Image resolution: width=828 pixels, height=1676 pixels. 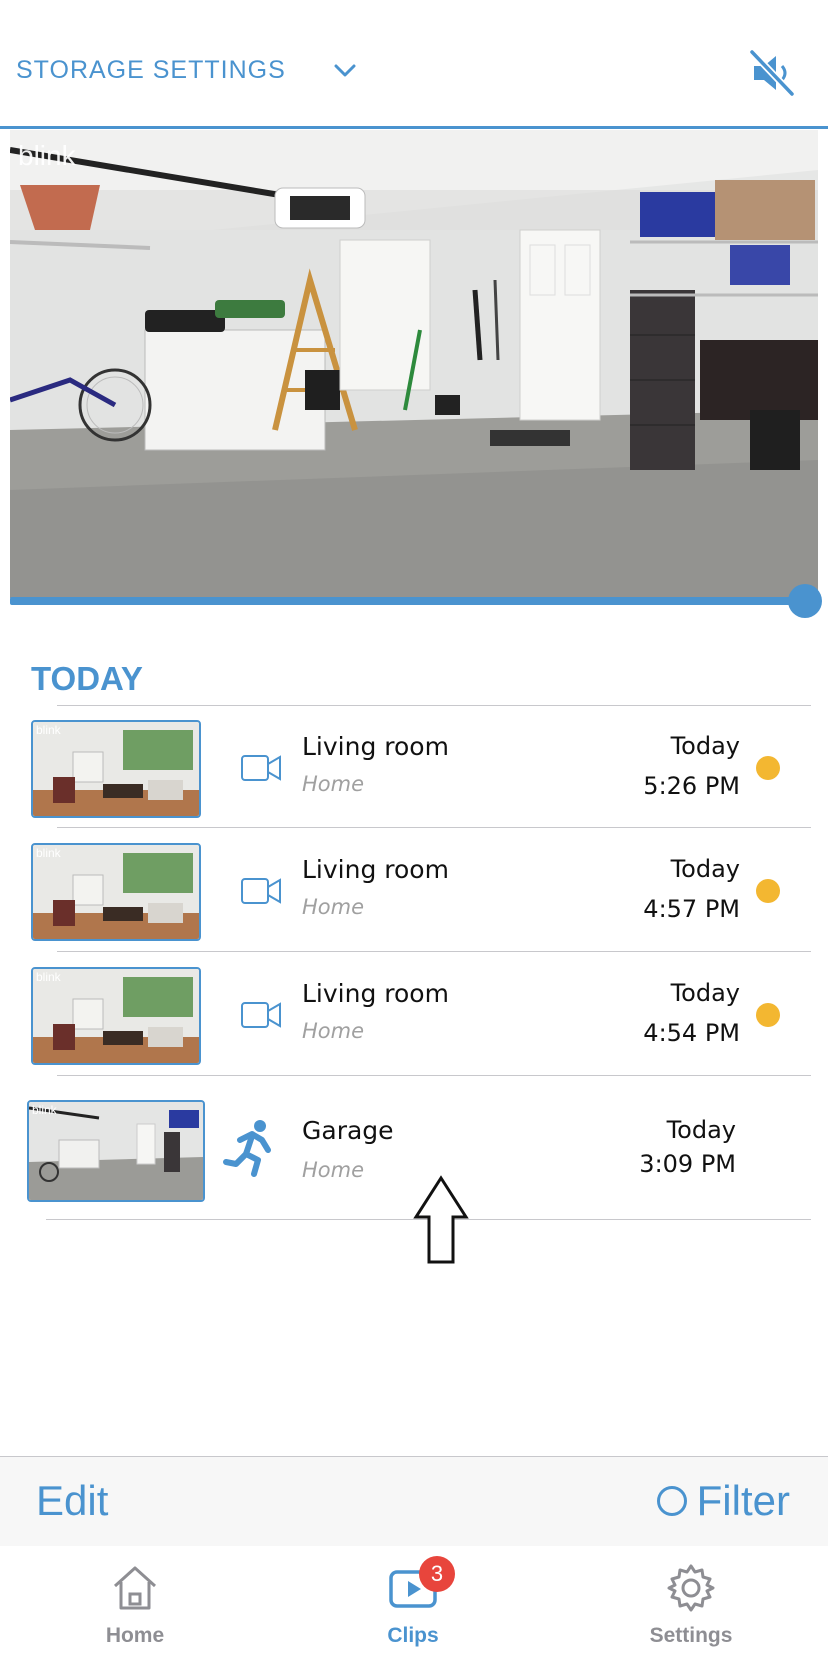 I want to click on tab-clips: 3 Clips, so click(x=413, y=1602).